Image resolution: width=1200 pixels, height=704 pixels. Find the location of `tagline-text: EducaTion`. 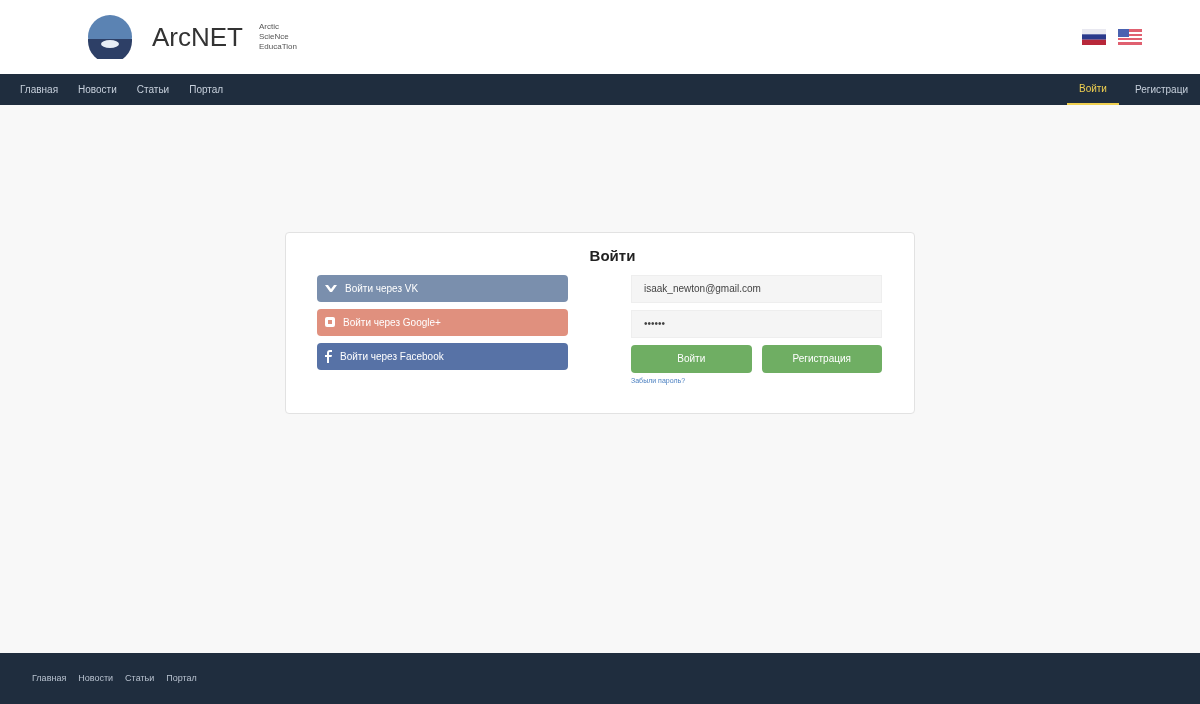

tagline-text: EducaTion is located at coordinates (278, 47).